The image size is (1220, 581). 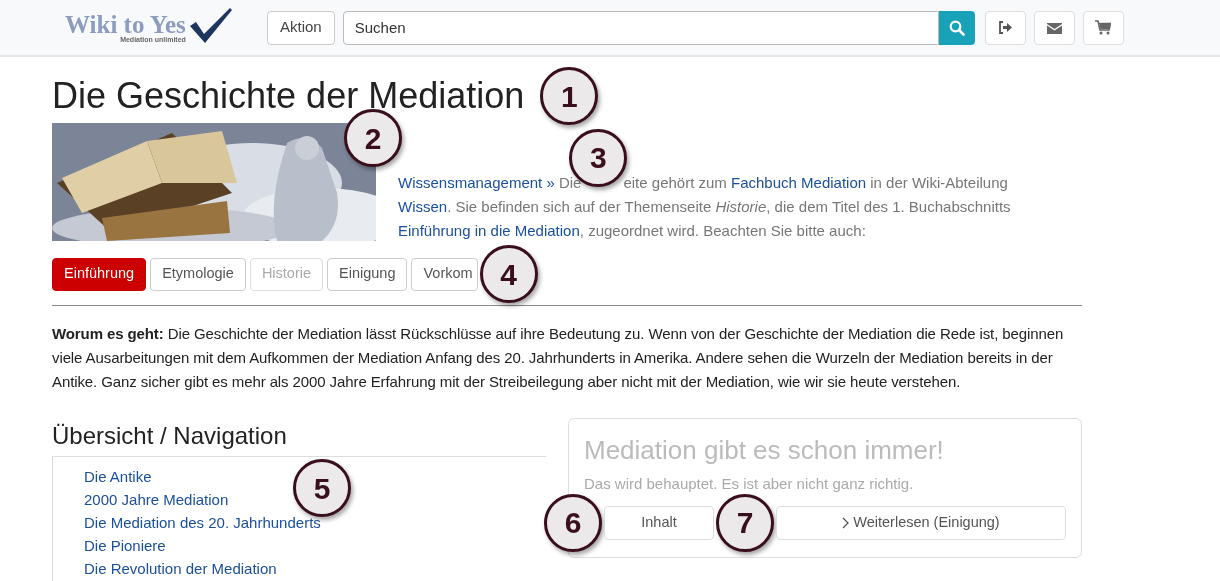 I want to click on search-icon, so click(x=956, y=27).